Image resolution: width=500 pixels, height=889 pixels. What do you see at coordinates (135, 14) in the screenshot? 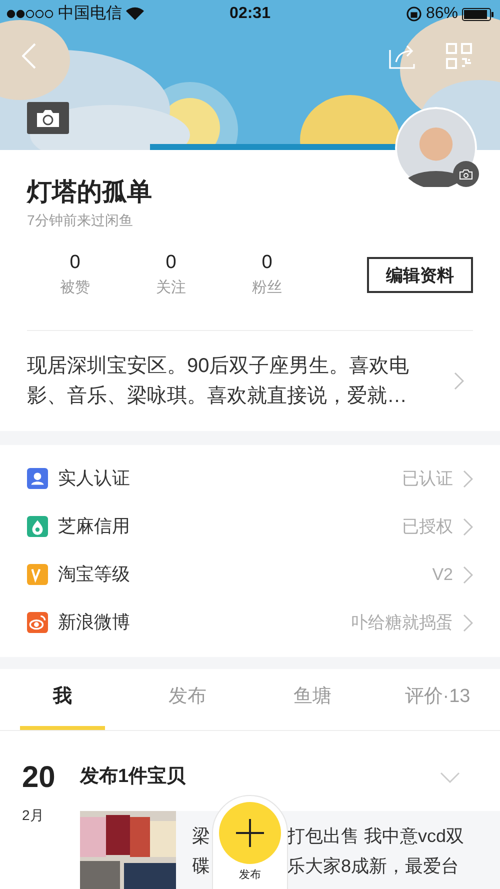
I see `wifi-icon` at bounding box center [135, 14].